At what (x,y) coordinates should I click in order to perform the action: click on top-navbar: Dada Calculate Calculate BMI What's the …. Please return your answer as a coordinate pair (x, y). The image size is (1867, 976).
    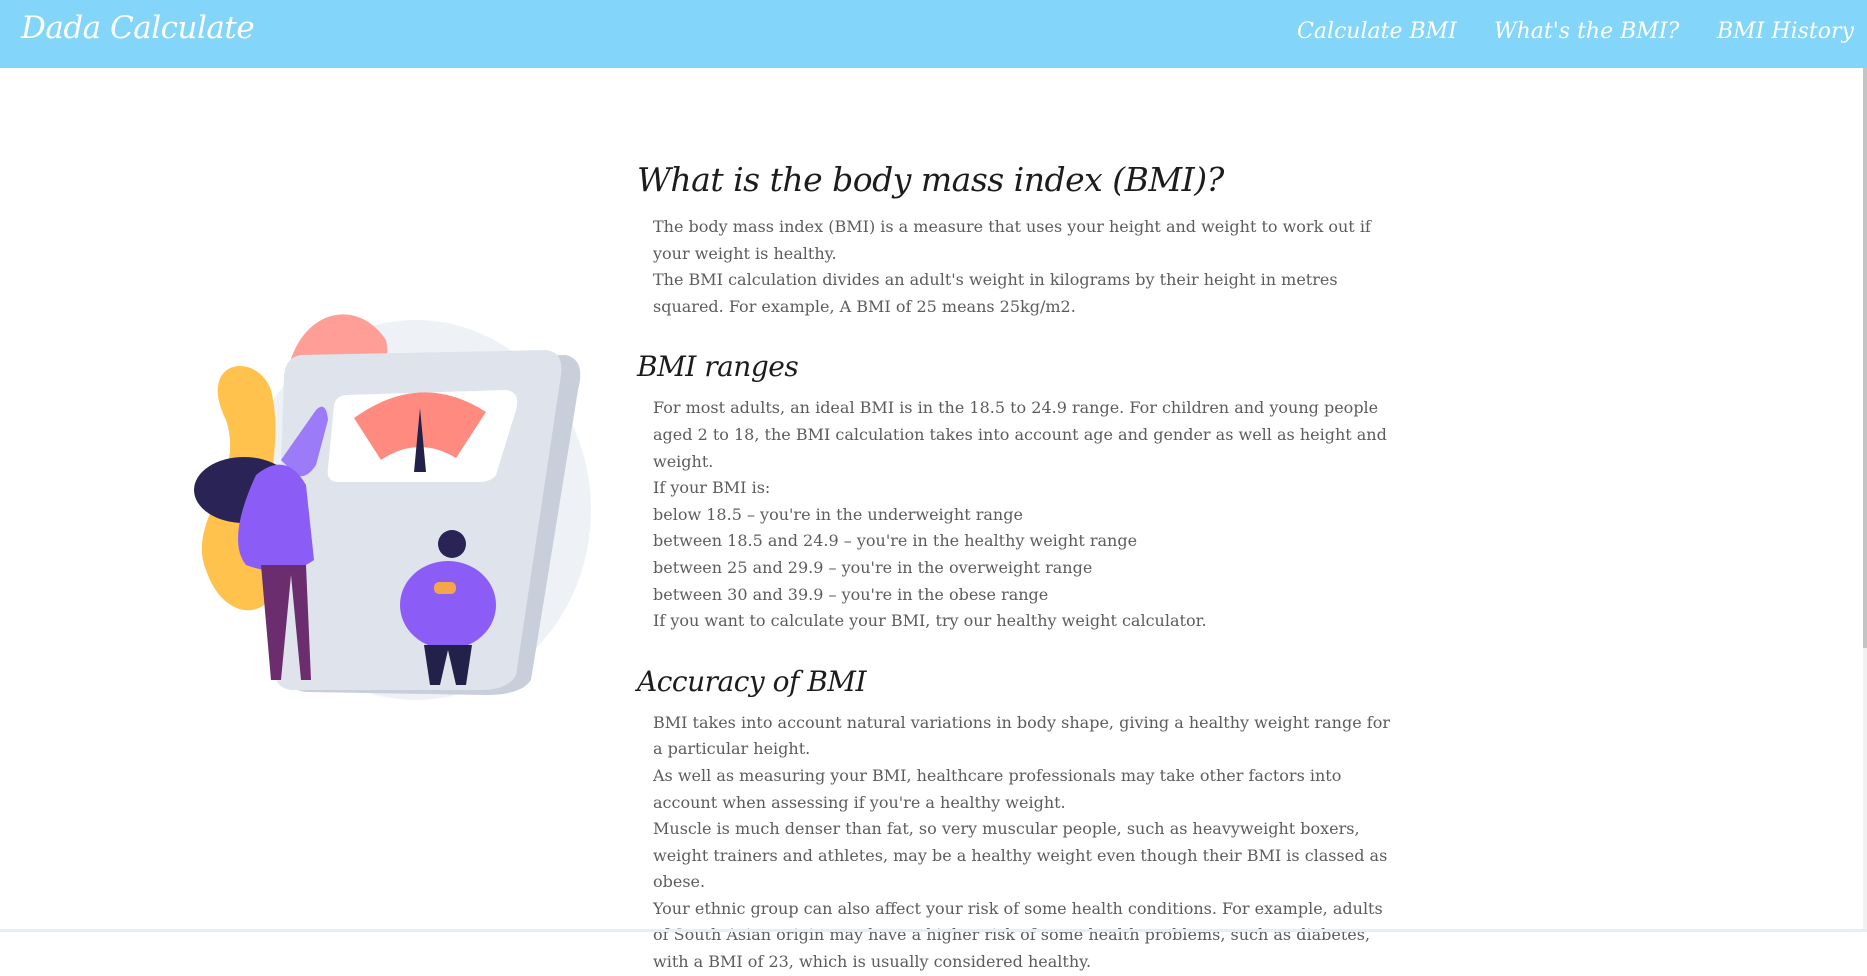
    Looking at the image, I should click on (933, 34).